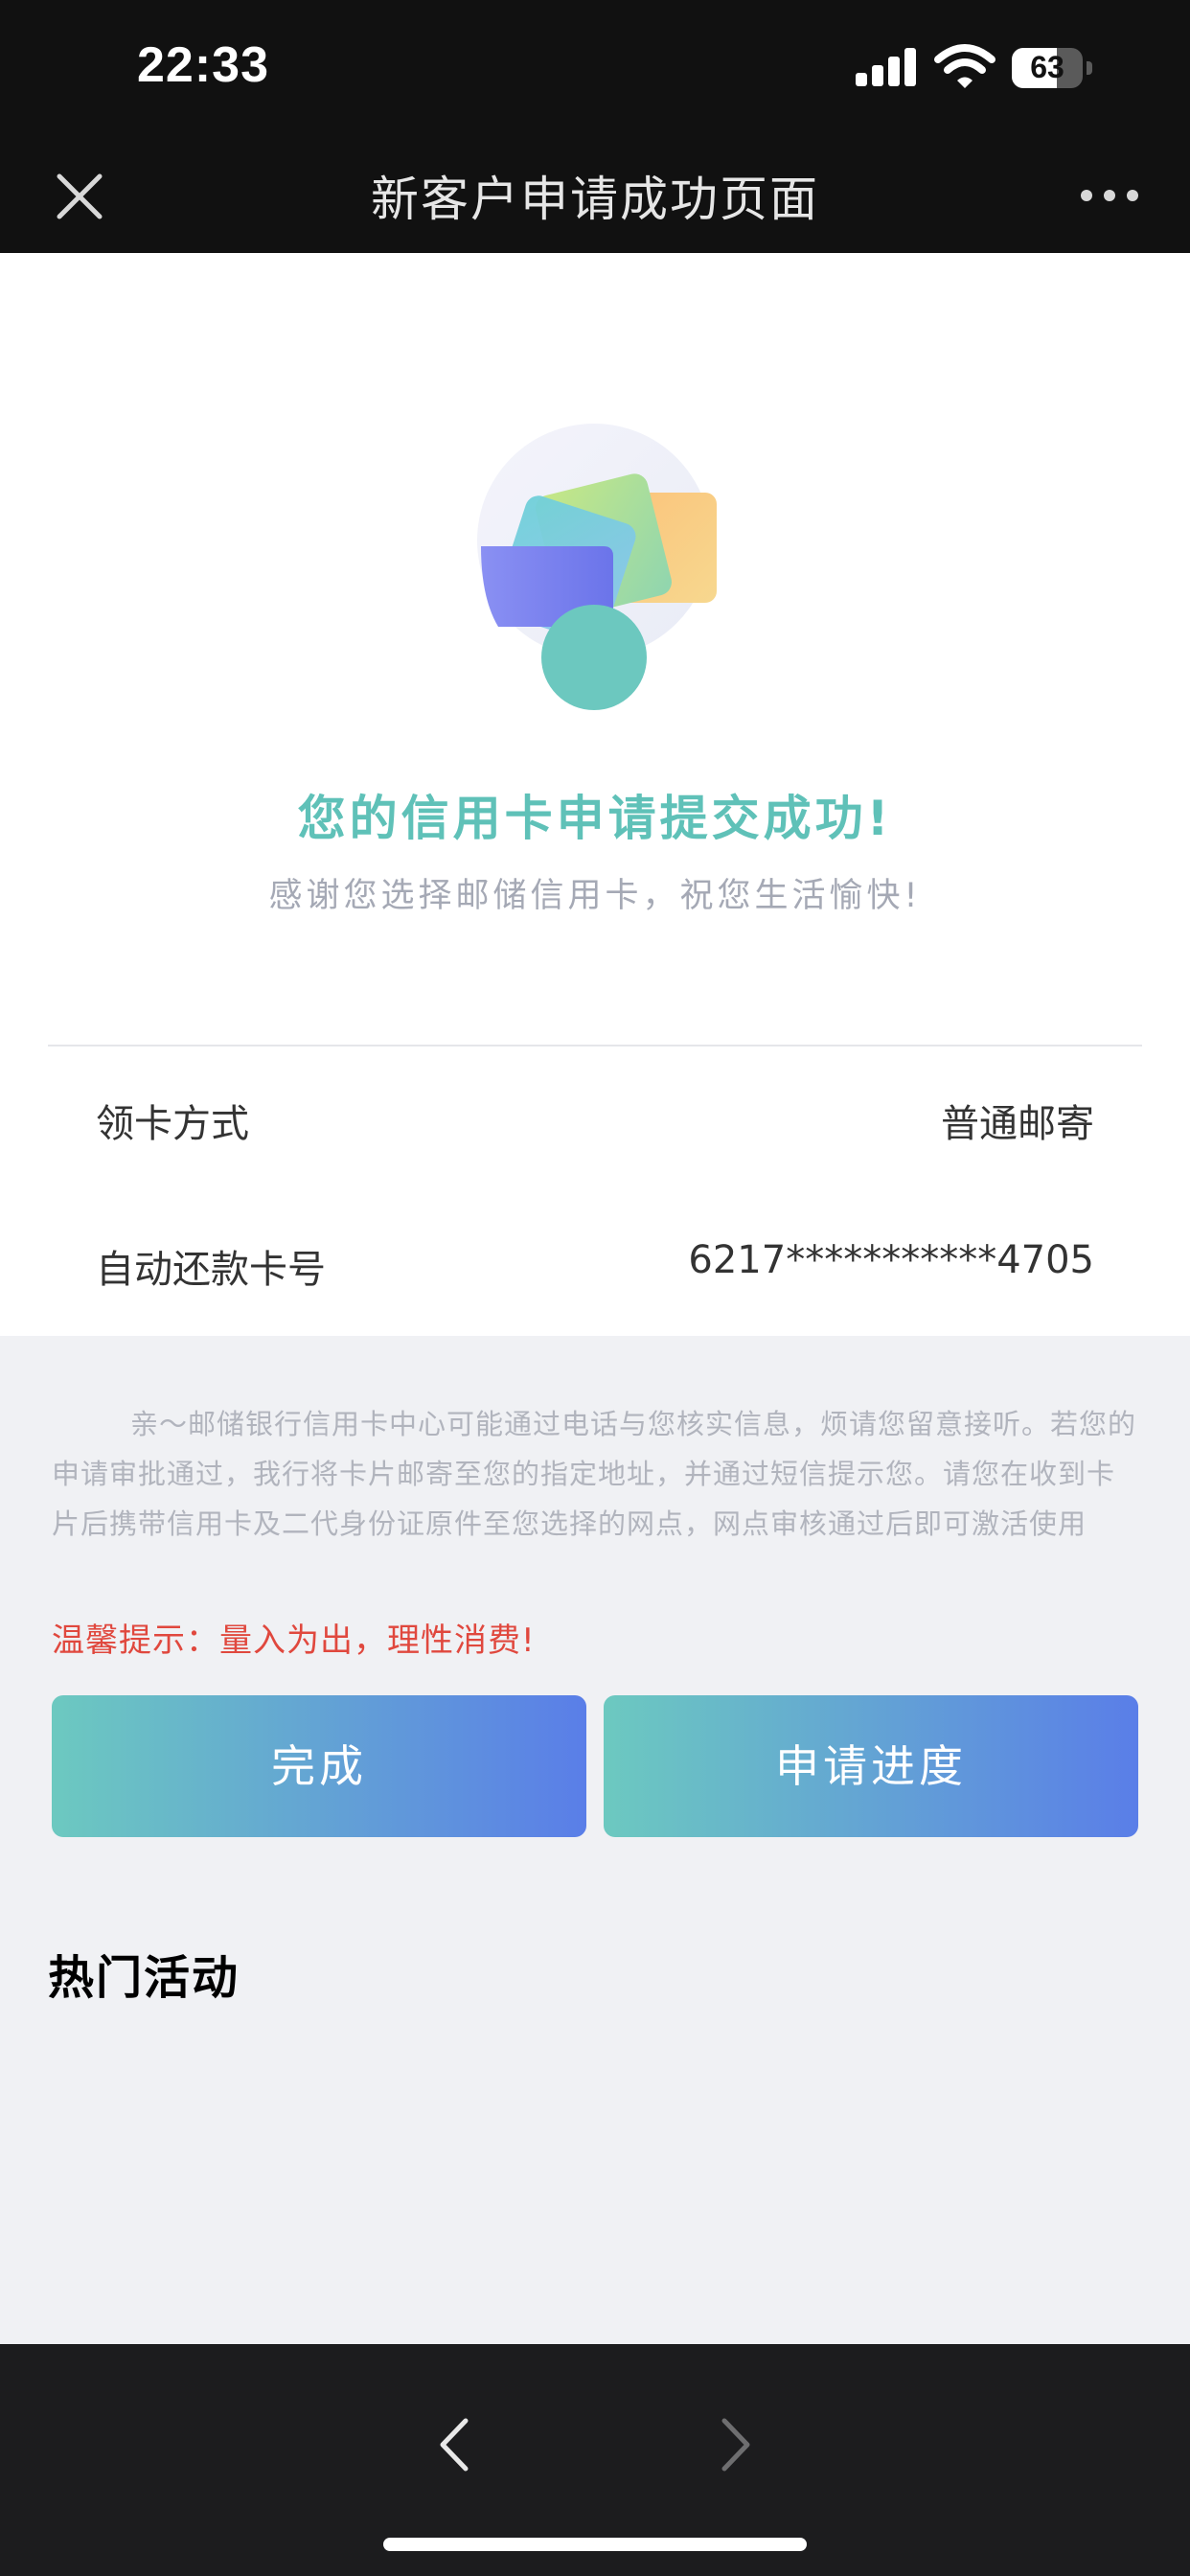 The width and height of the screenshot is (1190, 2576). I want to click on hot-activities-title: 热门活动, so click(144, 1978).